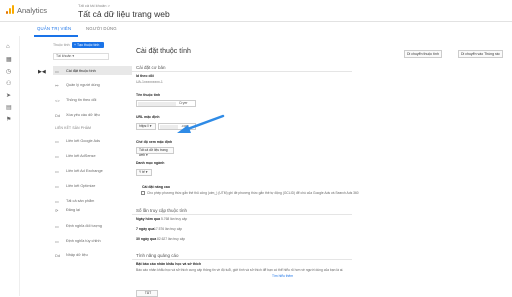  What do you see at coordinates (80, 201) in the screenshot?
I see `nav-all-products: Tất cả sản phẩm` at bounding box center [80, 201].